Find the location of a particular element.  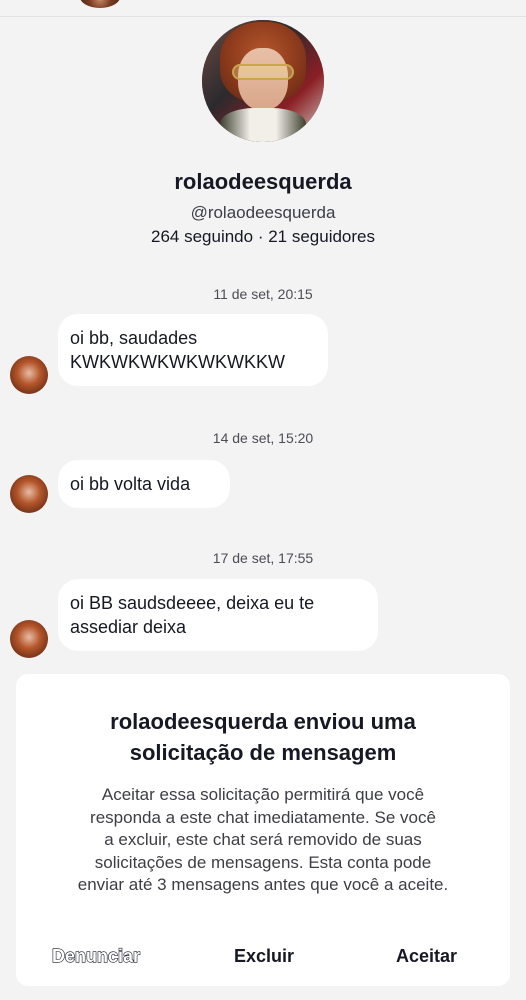

profile-username: rolaodeesquerda is located at coordinates (263, 182).